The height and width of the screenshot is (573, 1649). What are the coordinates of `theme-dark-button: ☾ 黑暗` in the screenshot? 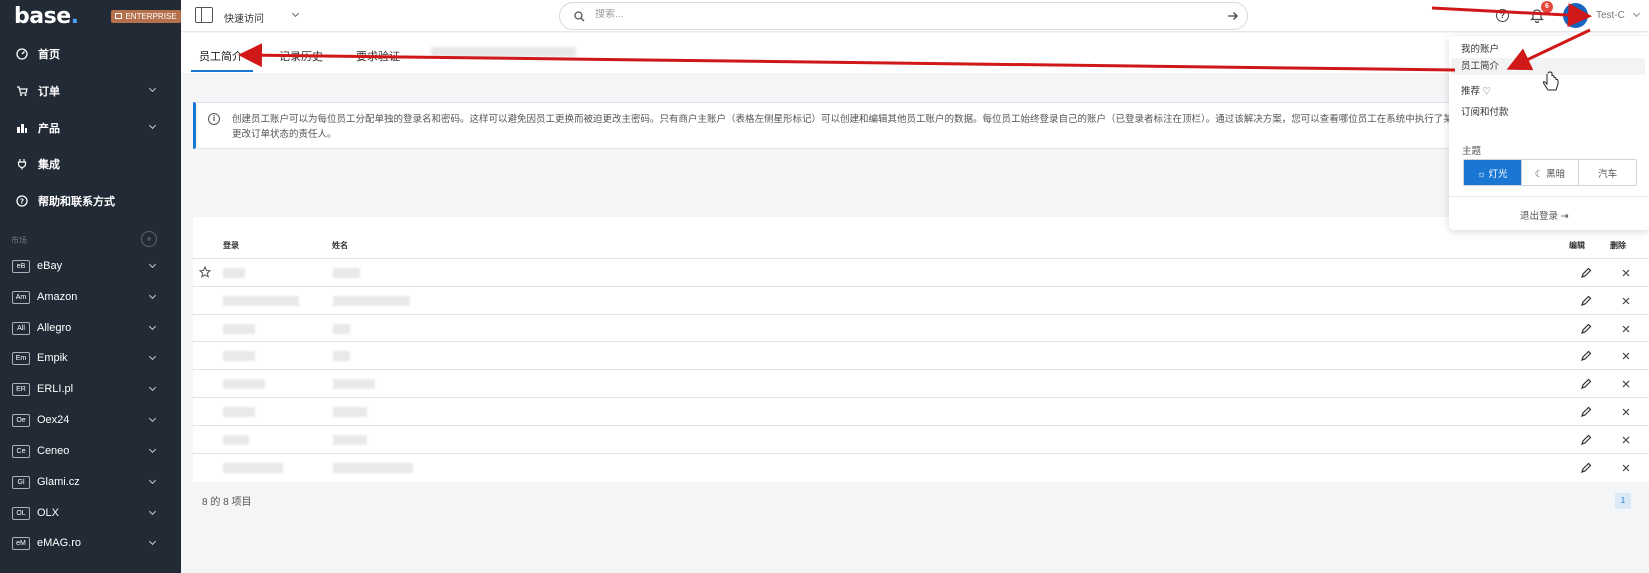 It's located at (1551, 172).